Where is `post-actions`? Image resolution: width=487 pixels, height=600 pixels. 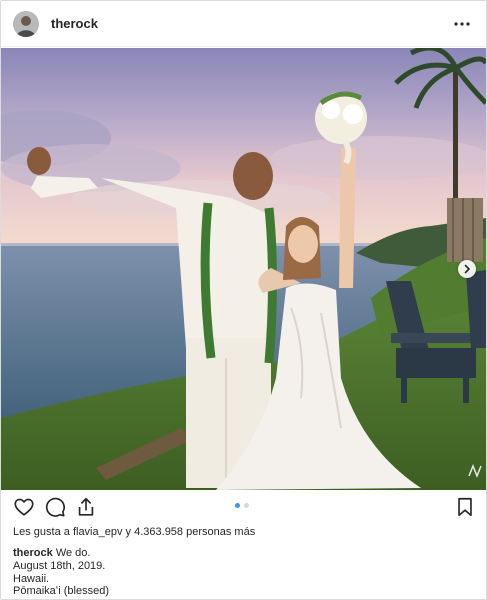 post-actions is located at coordinates (243, 507).